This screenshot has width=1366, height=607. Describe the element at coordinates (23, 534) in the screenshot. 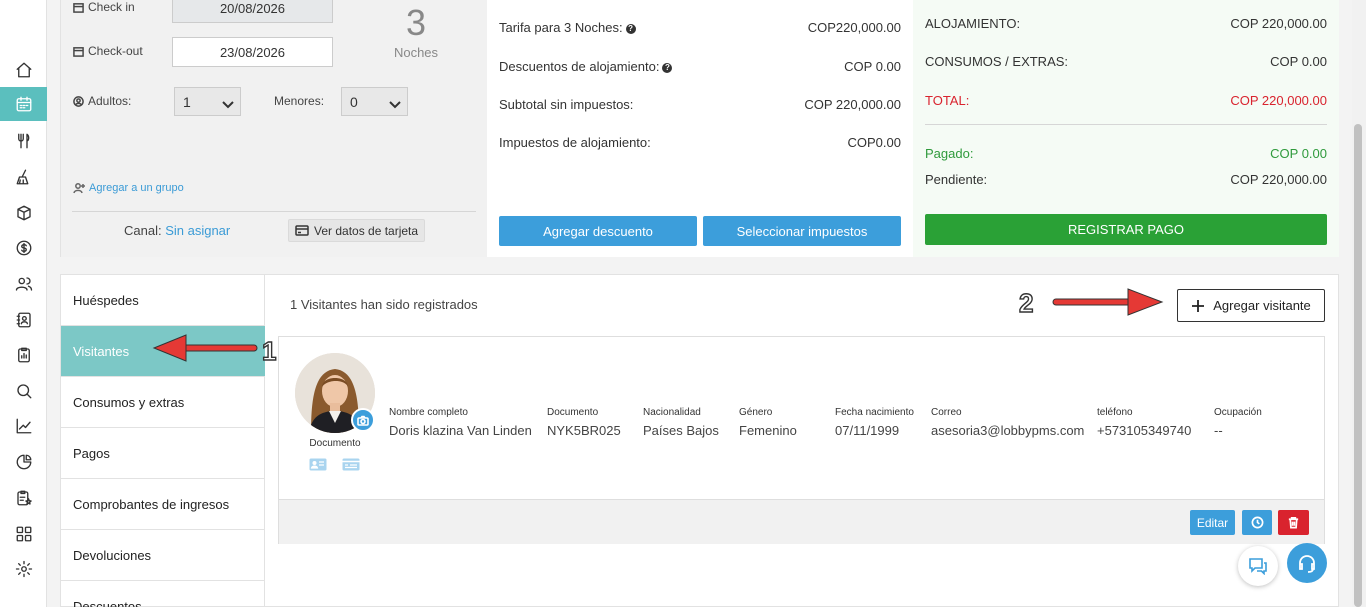

I see `sidebar-item-apps` at that location.